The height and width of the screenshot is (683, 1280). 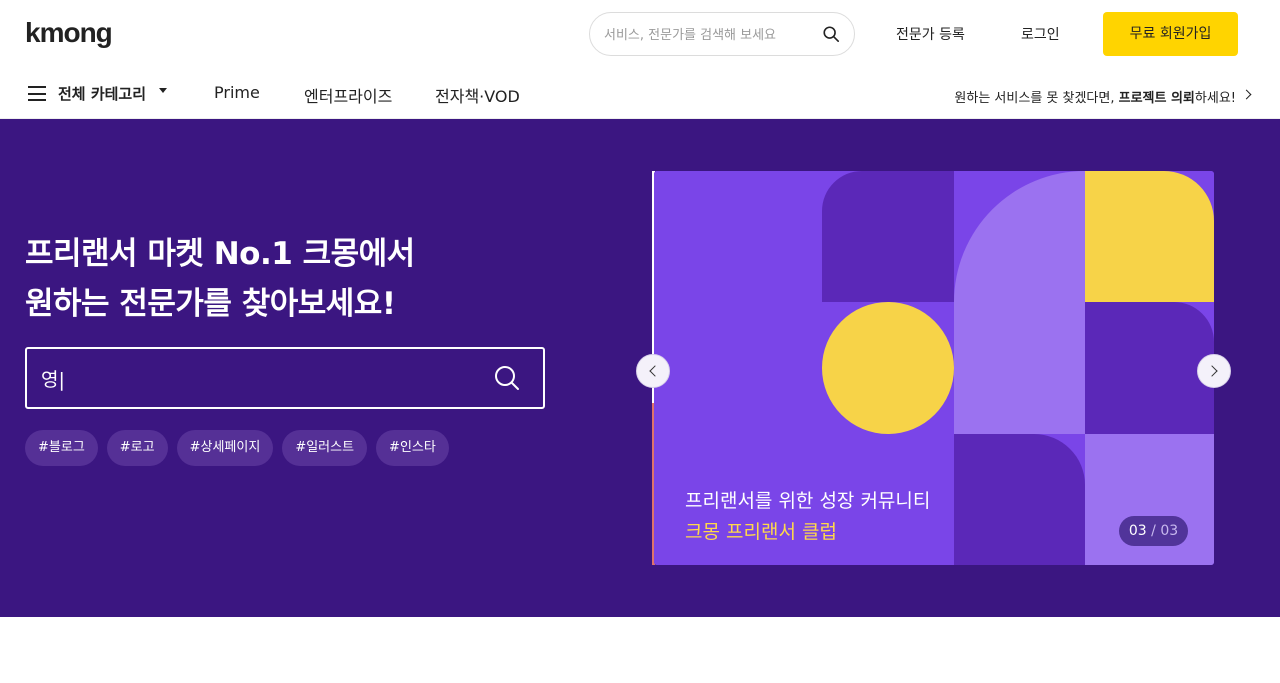 What do you see at coordinates (412, 448) in the screenshot?
I see `tag-instagram: #인스타` at bounding box center [412, 448].